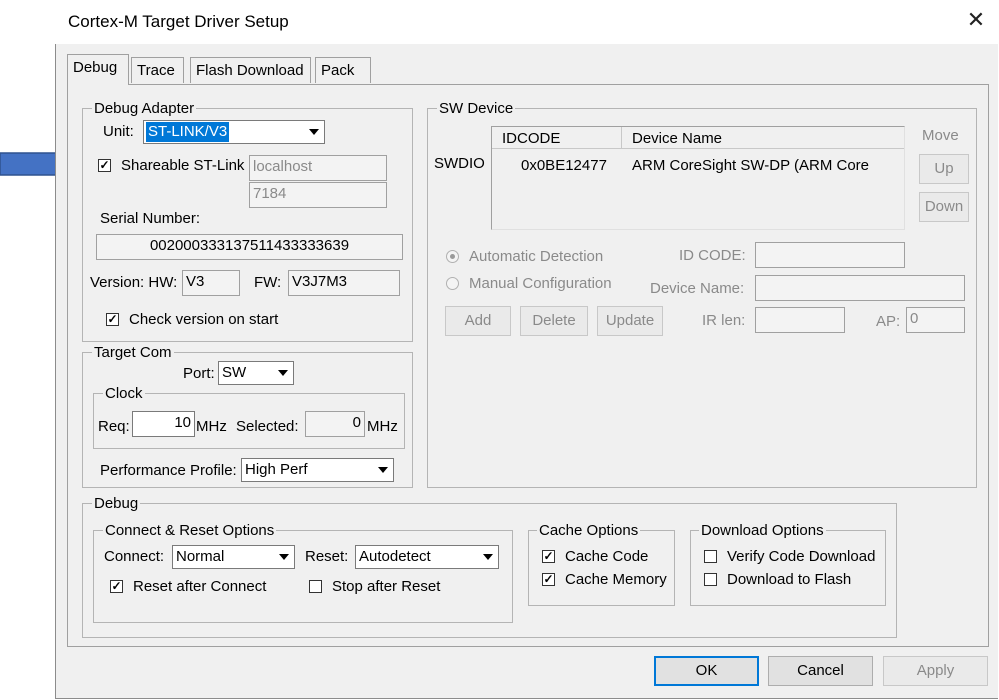  Describe the element at coordinates (276, 469) in the screenshot. I see `performance-profile-value: High Perf` at that location.